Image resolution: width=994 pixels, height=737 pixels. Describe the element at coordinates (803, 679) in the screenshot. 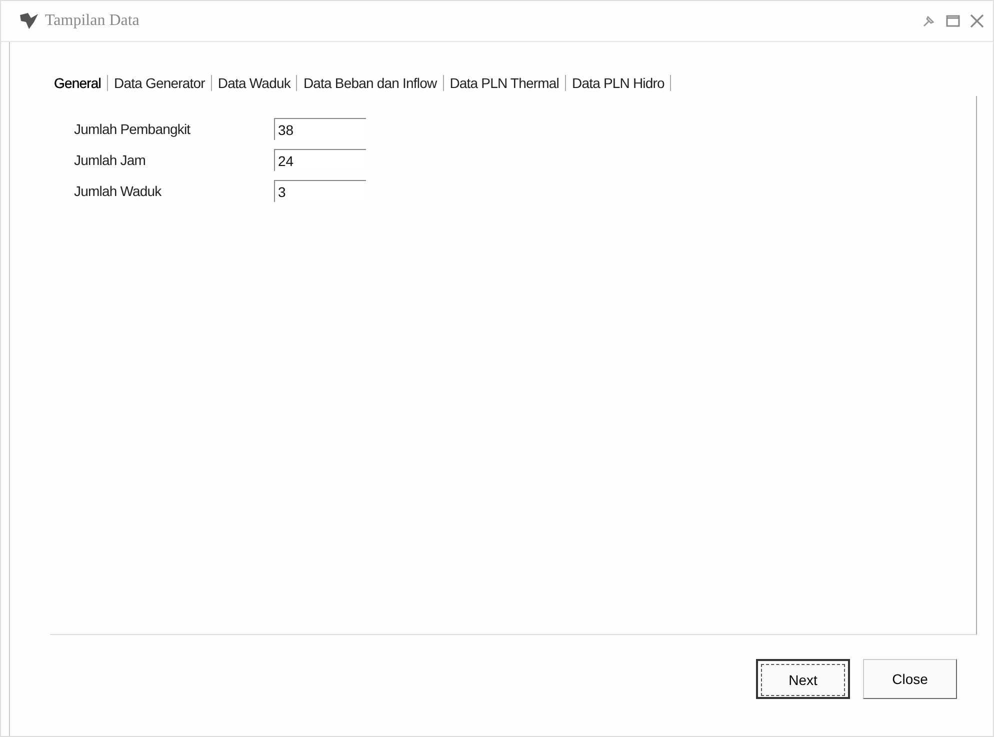

I see `next-button: Next` at that location.